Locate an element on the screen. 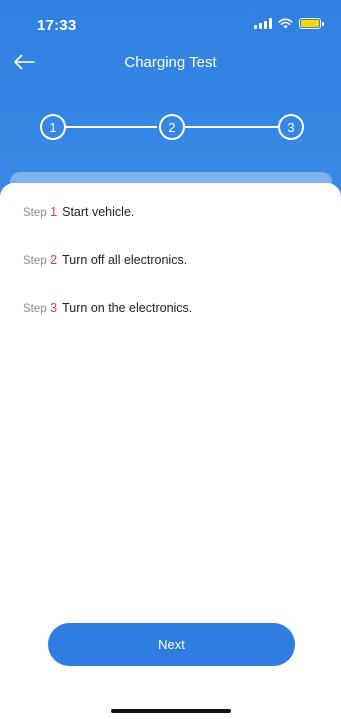 The height and width of the screenshot is (719, 341). stepper-step-2: 2 is located at coordinates (172, 127).